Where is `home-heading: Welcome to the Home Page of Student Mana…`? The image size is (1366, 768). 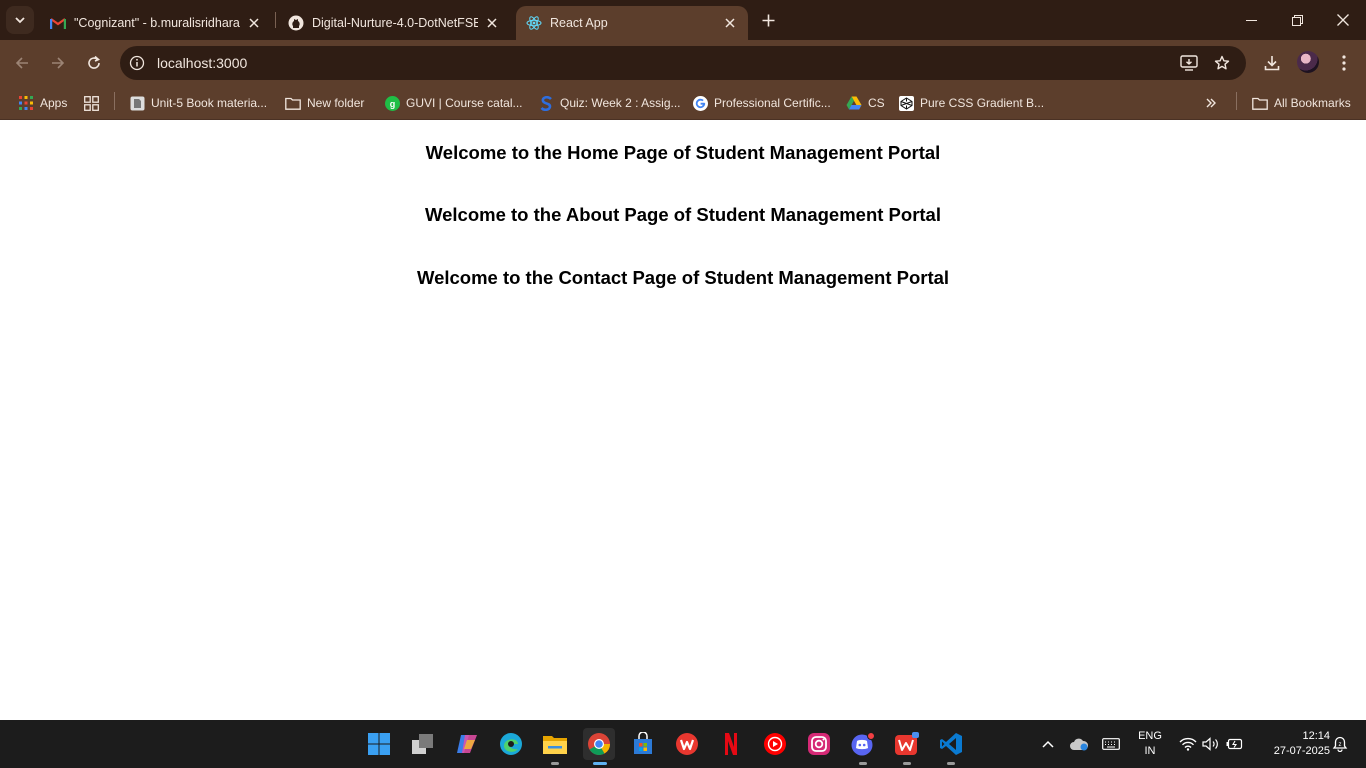
home-heading: Welcome to the Home Page of Student Mana… is located at coordinates (683, 152).